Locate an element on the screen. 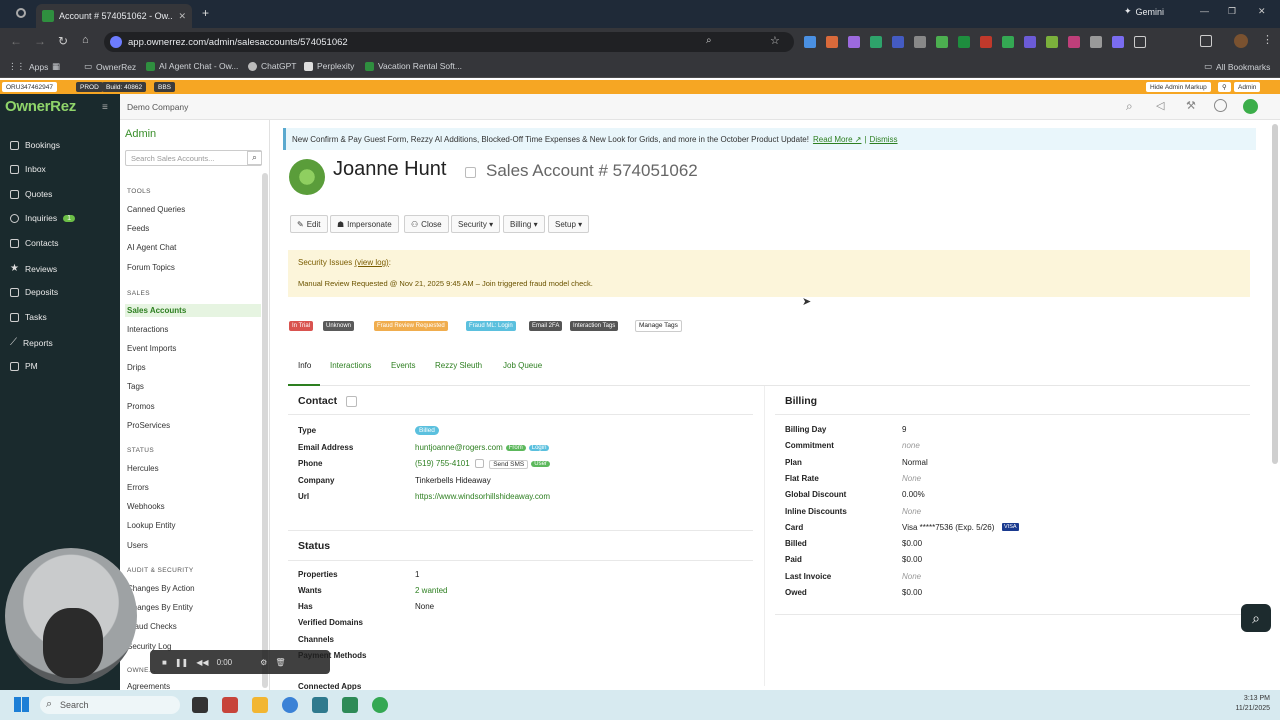  subnav-tags: Tags is located at coordinates (135, 386).